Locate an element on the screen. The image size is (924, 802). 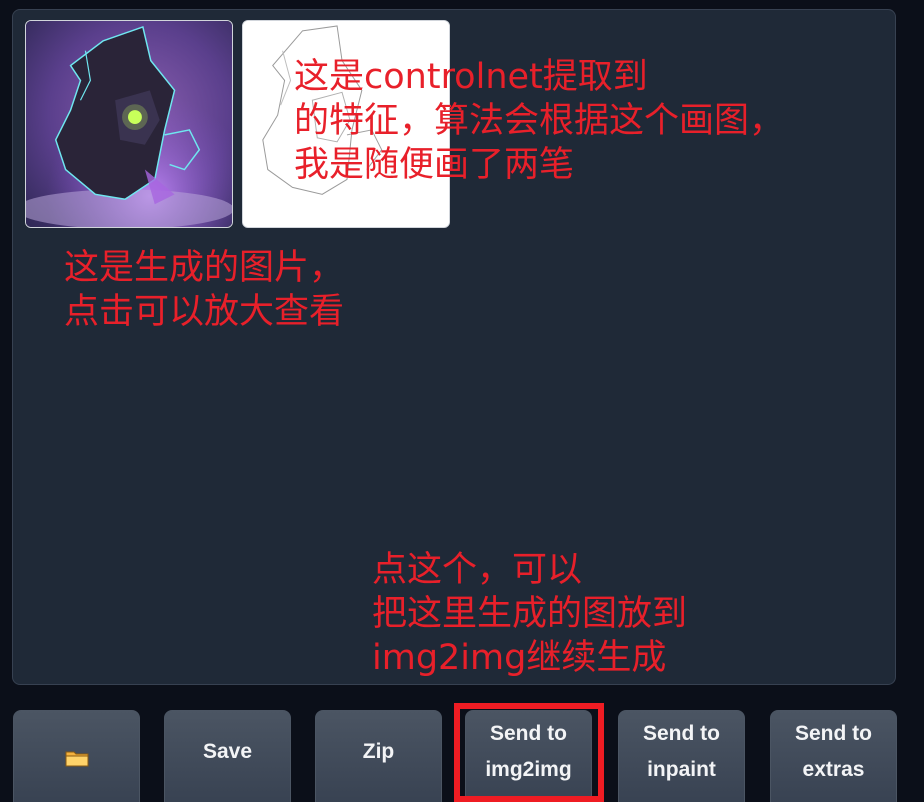
zip-button: Zip is located at coordinates (378, 756).